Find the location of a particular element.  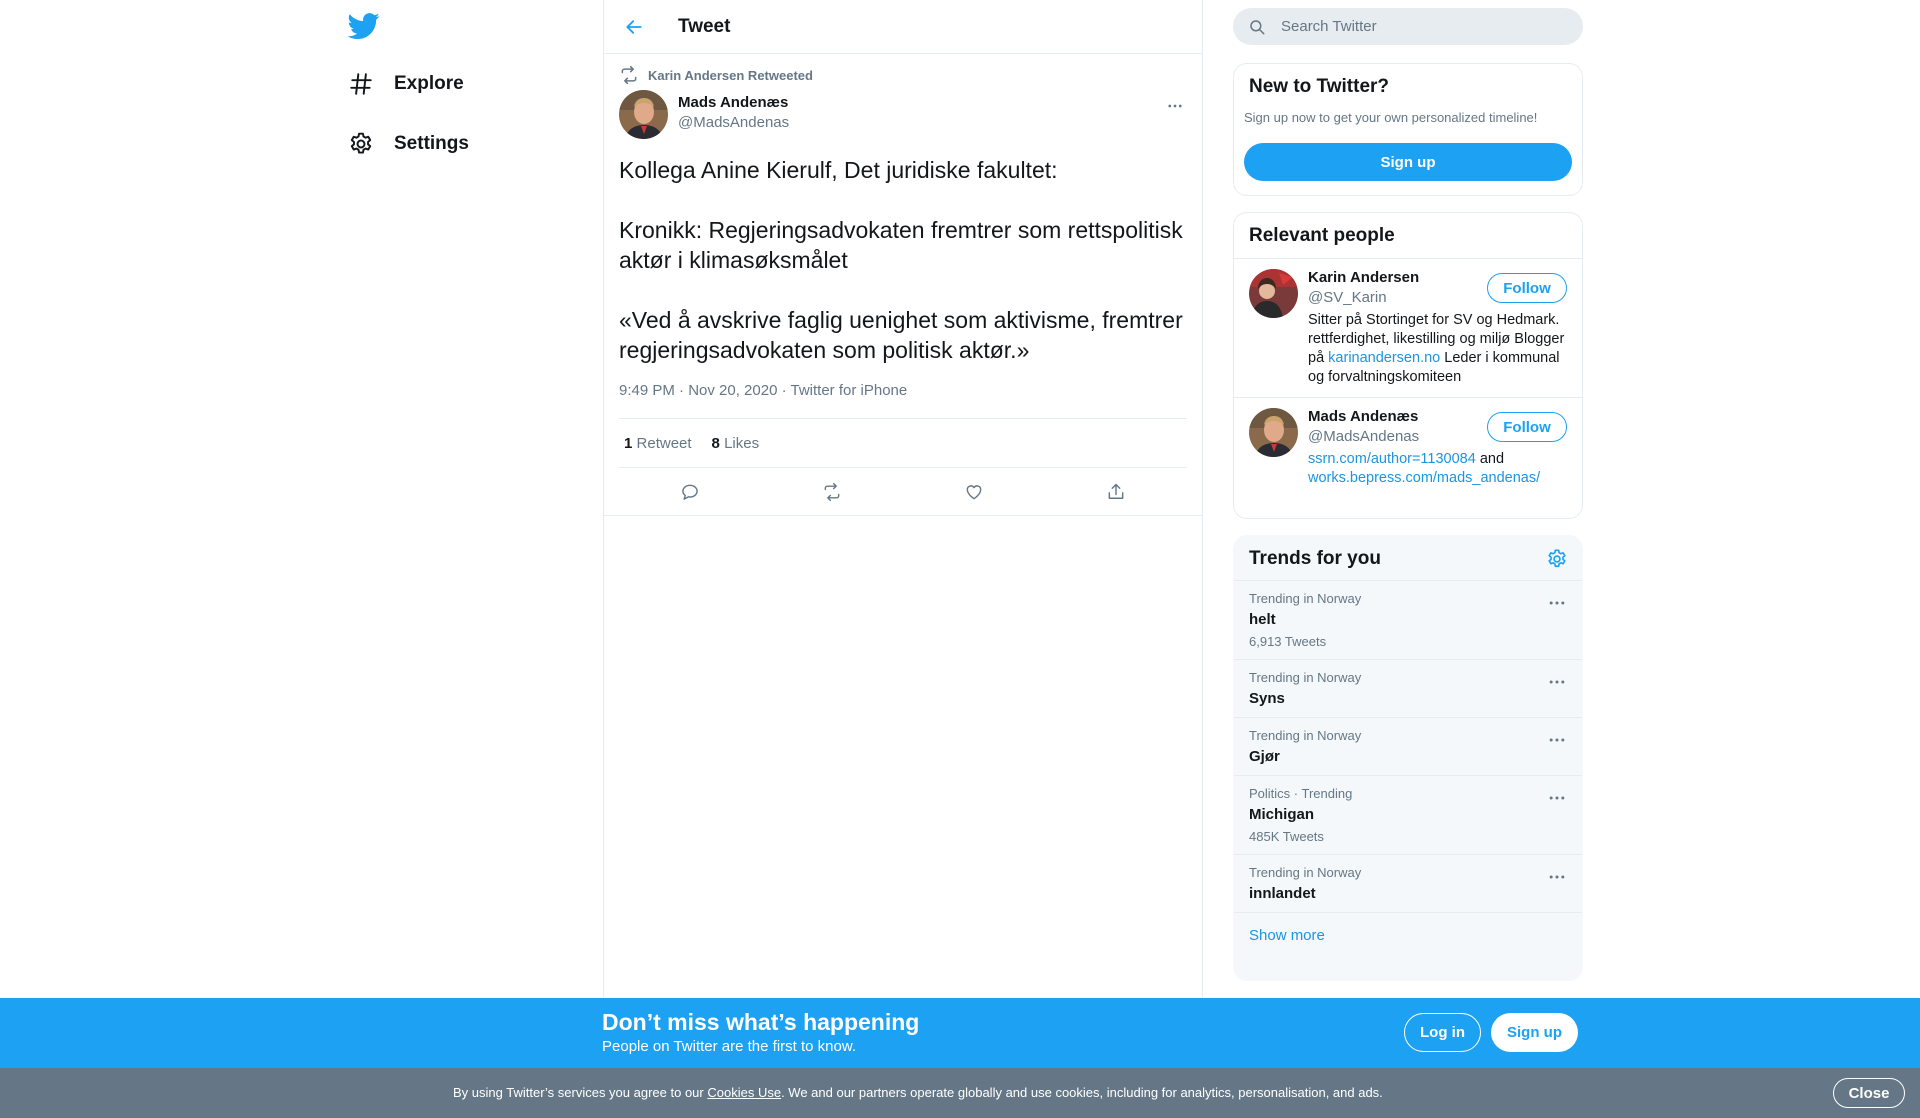

share-button is located at coordinates (1116, 492).